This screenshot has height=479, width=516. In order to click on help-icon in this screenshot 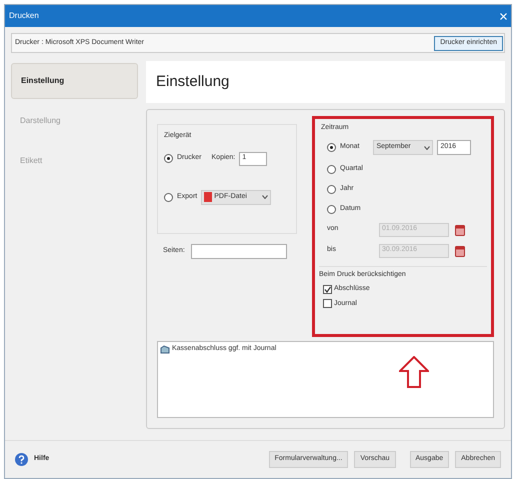, I will do `click(21, 459)`.